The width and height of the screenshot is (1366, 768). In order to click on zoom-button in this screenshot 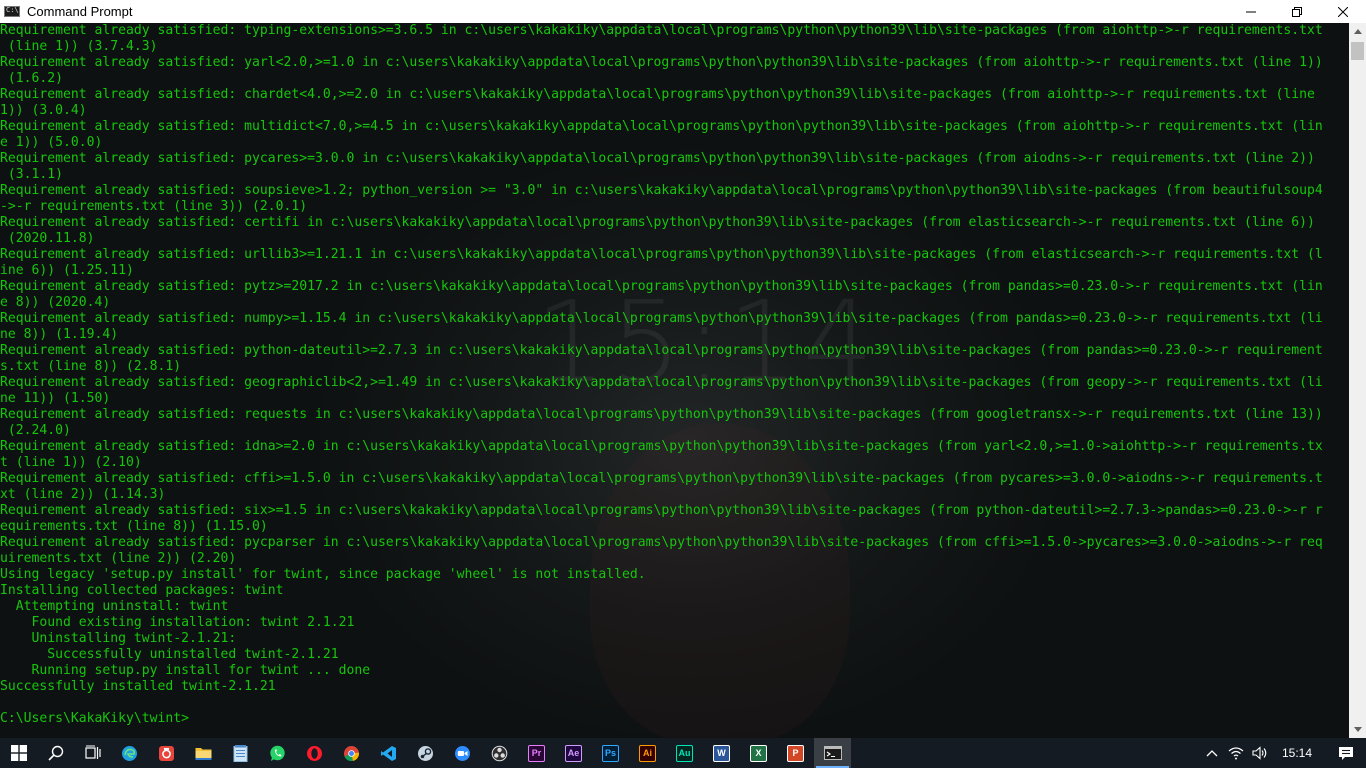, I will do `click(462, 753)`.